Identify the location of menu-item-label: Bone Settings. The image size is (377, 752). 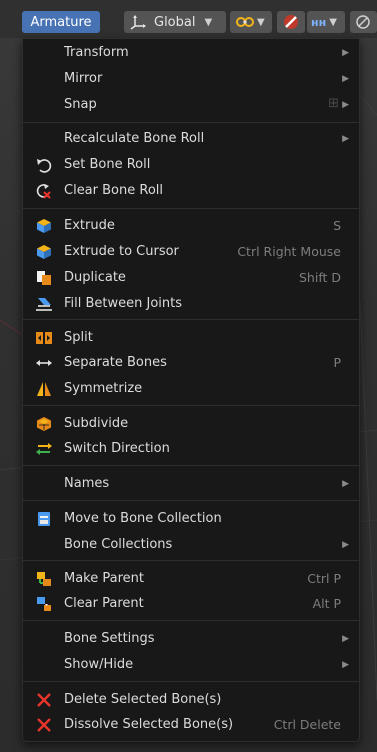
(109, 638).